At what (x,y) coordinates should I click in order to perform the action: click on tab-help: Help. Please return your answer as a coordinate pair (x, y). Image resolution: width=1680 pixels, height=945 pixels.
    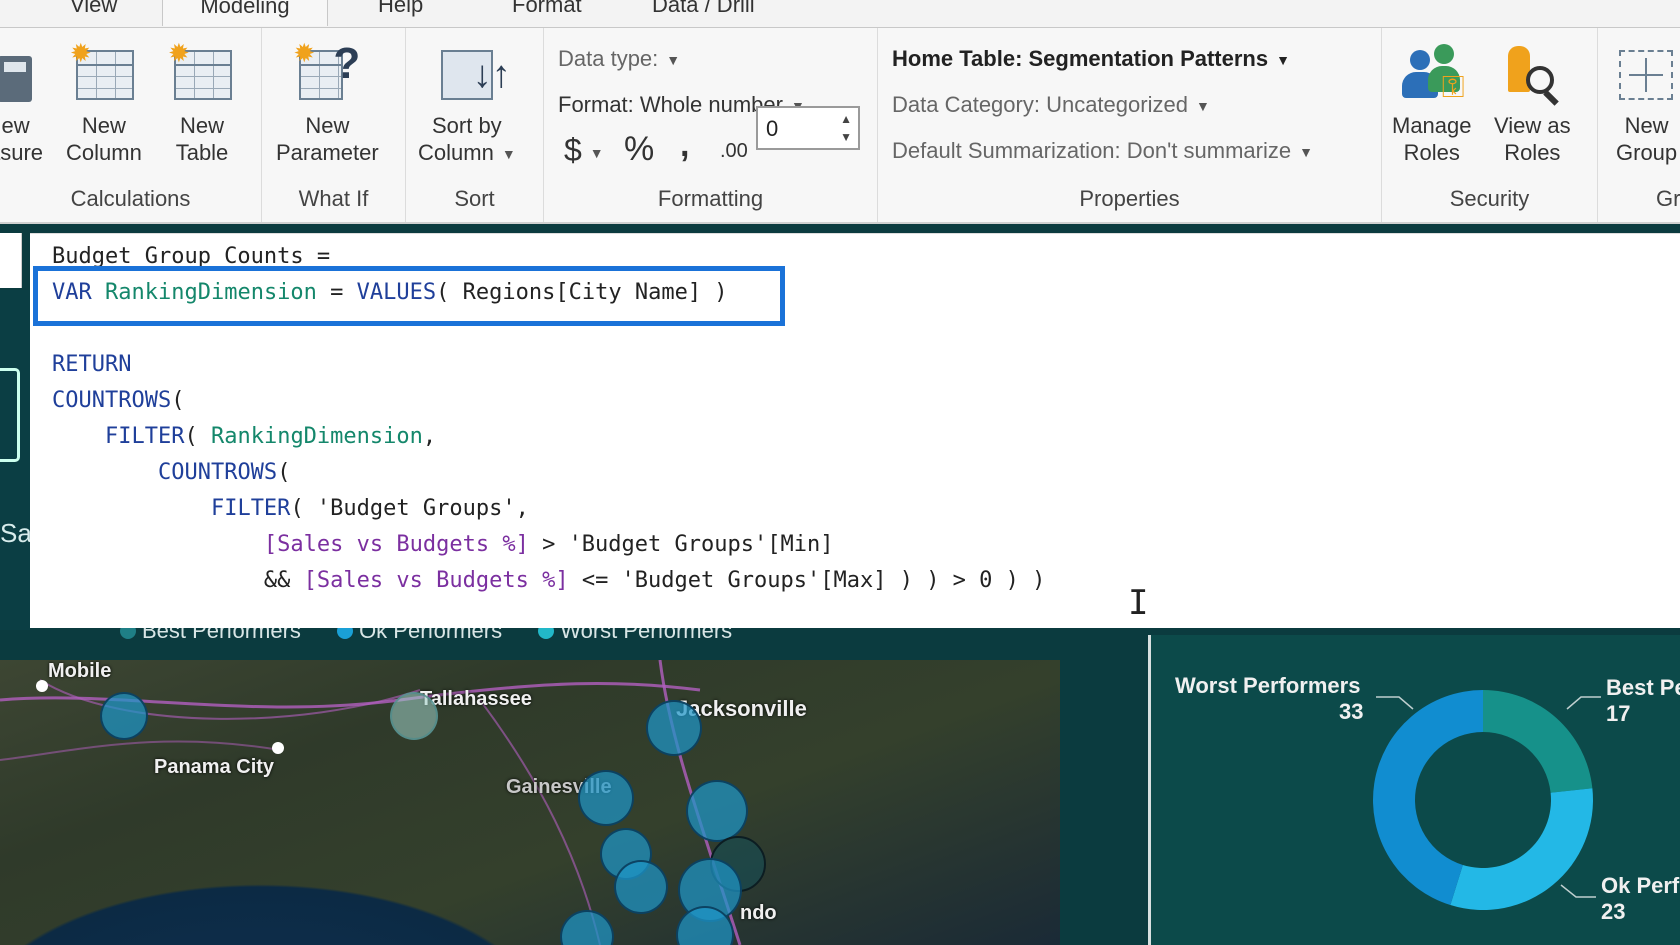
    Looking at the image, I should click on (400, 13).